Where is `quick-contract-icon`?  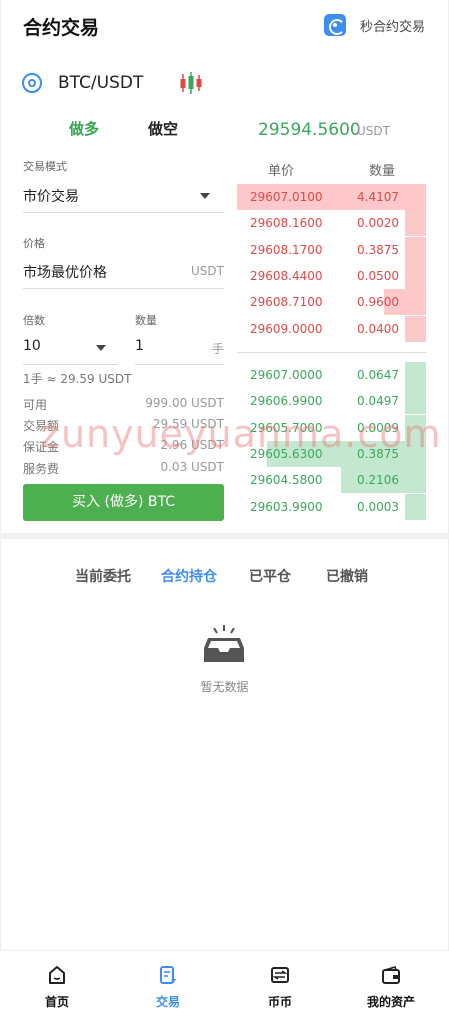 quick-contract-icon is located at coordinates (334, 25).